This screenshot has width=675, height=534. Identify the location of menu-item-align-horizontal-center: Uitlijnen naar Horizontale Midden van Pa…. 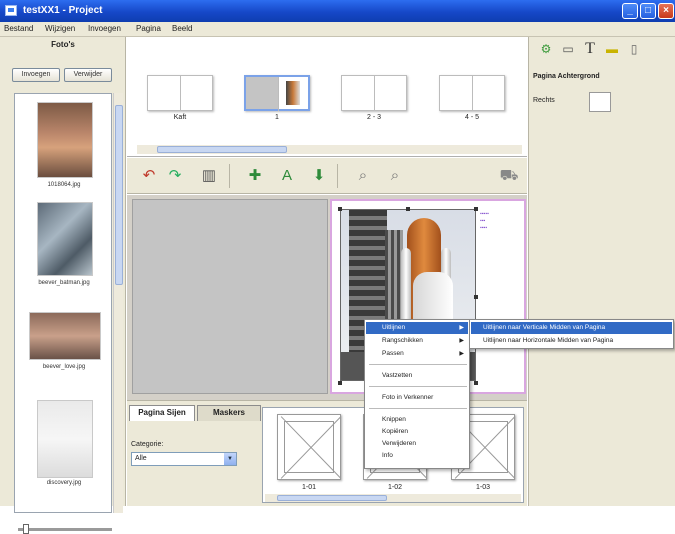
(571, 341).